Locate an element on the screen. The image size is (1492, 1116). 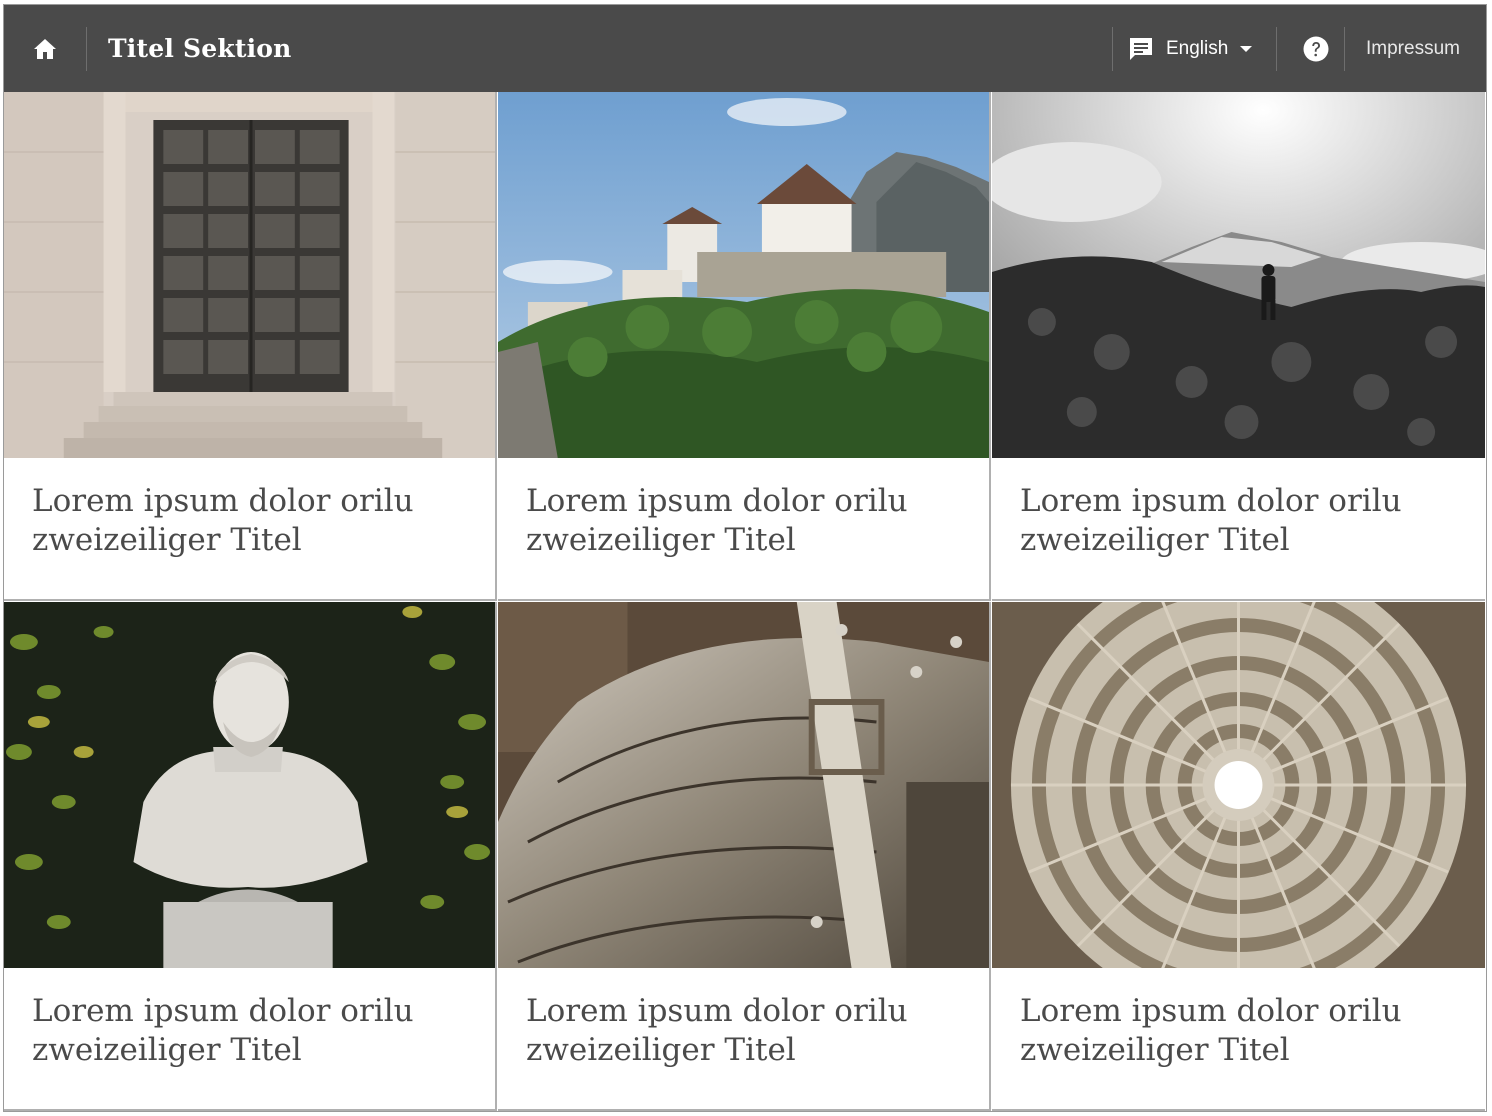
language-label: English is located at coordinates (1197, 48).